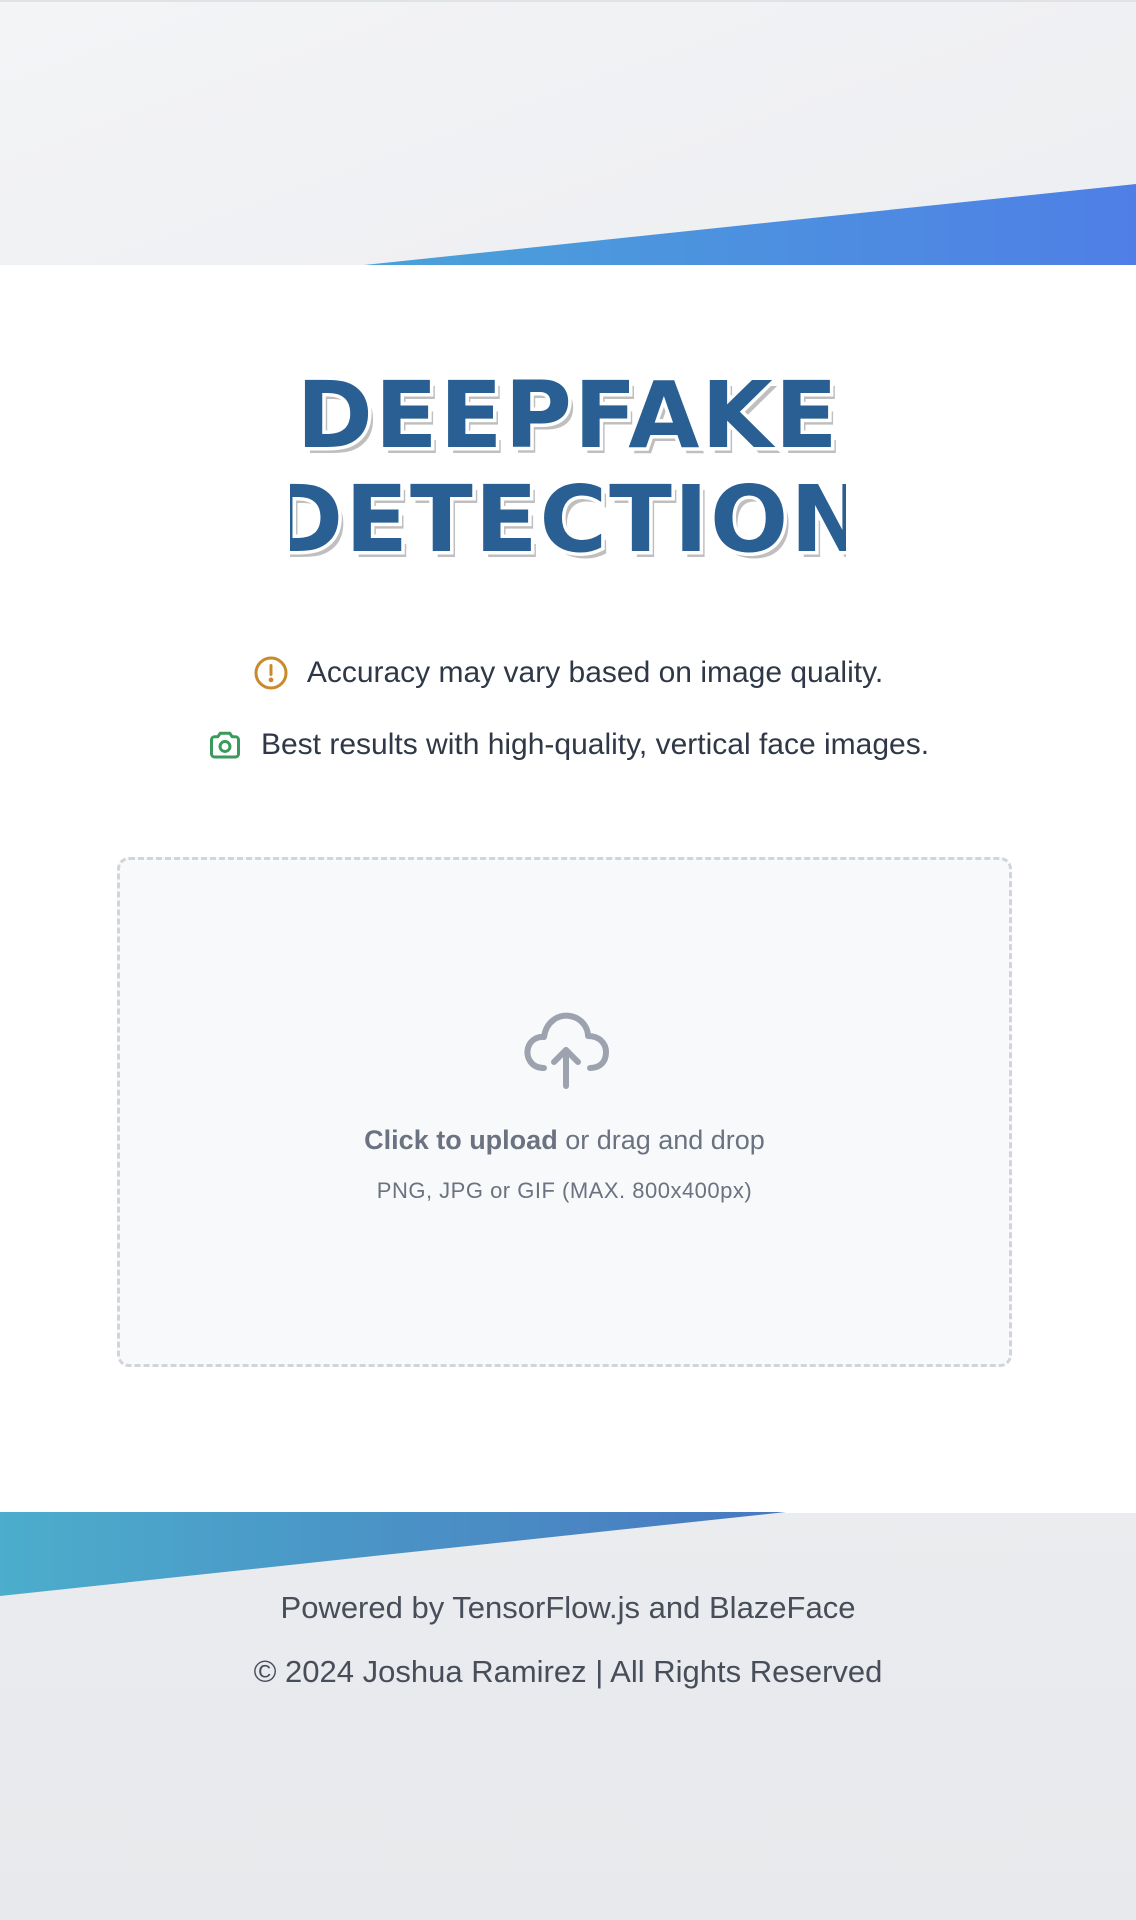 The width and height of the screenshot is (1136, 1920). Describe the element at coordinates (567, 415) in the screenshot. I see `svg-text: DEEPFAKE` at that location.